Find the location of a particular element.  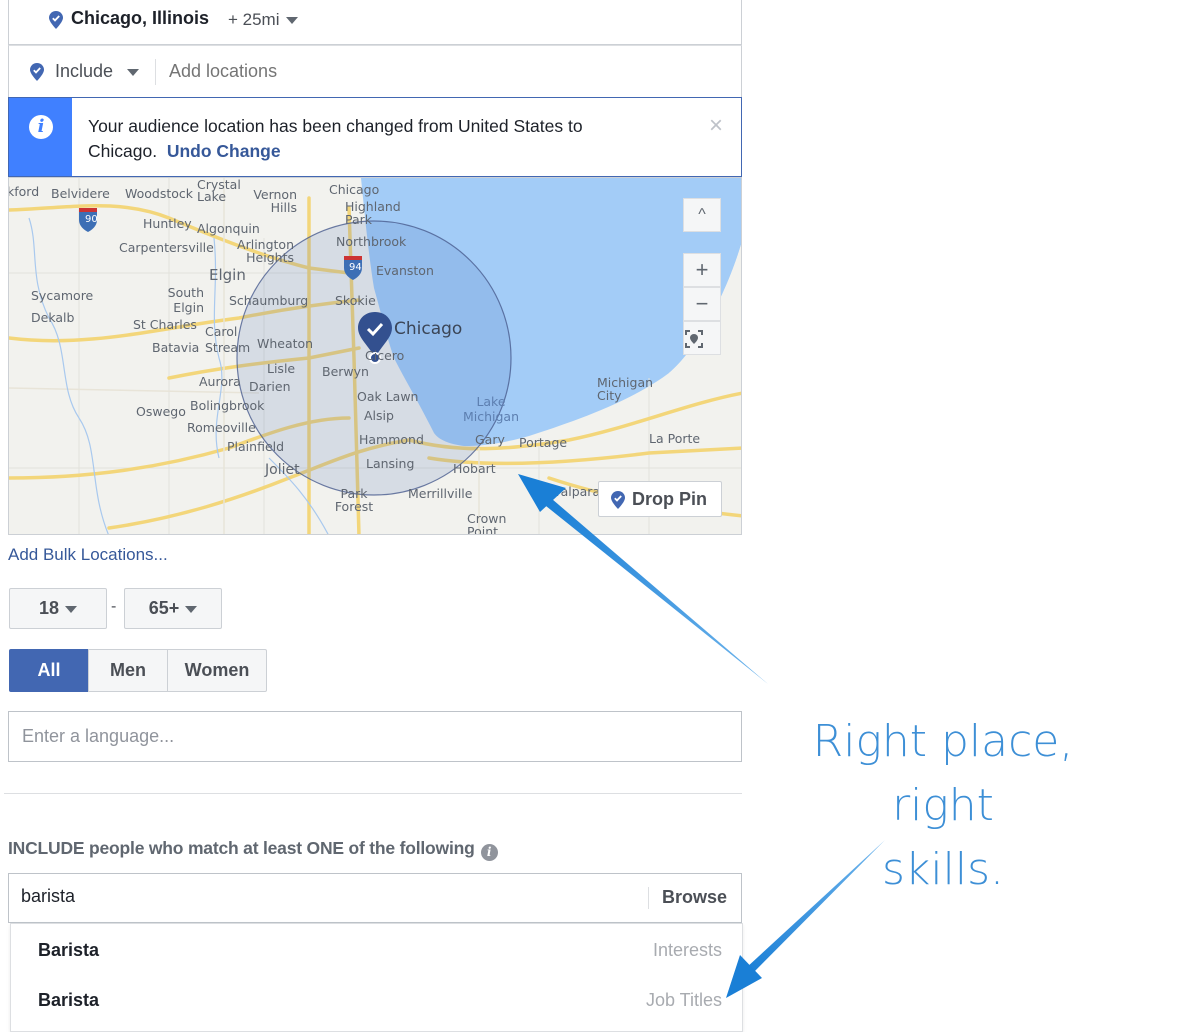

drop-pin-label: Drop Pin is located at coordinates (669, 499).